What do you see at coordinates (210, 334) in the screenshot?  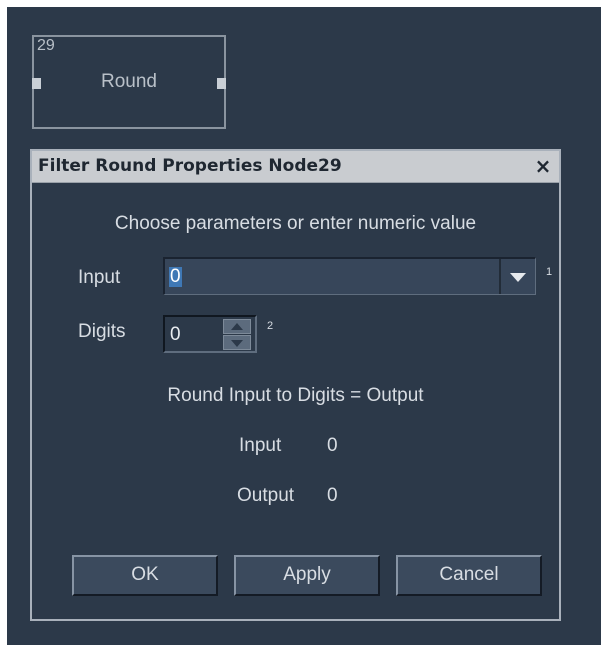 I see `digits-spinner: 0` at bounding box center [210, 334].